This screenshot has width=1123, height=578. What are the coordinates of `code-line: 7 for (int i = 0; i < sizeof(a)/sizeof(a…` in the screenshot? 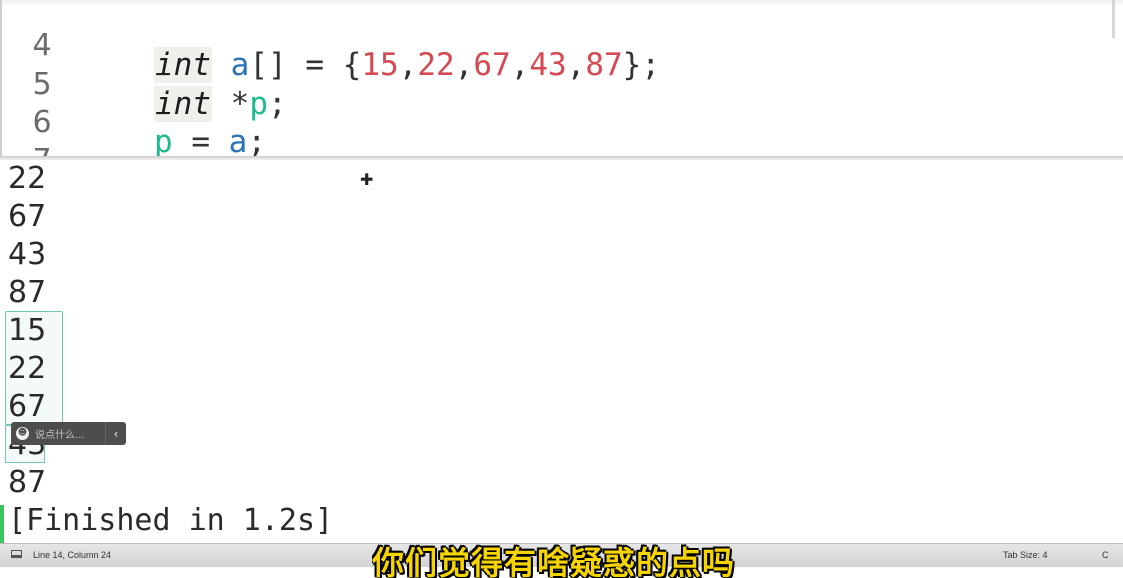 It's located at (562, 140).